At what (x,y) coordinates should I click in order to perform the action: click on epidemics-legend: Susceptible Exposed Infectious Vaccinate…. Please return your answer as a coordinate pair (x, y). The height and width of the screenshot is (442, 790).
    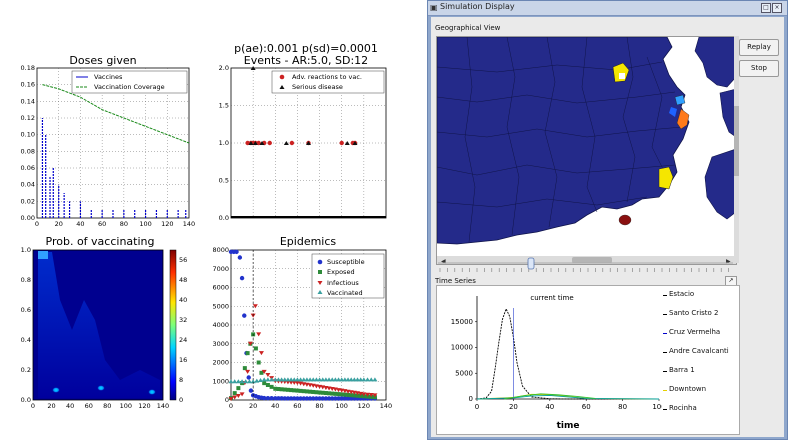
    Looking at the image, I should click on (348, 276).